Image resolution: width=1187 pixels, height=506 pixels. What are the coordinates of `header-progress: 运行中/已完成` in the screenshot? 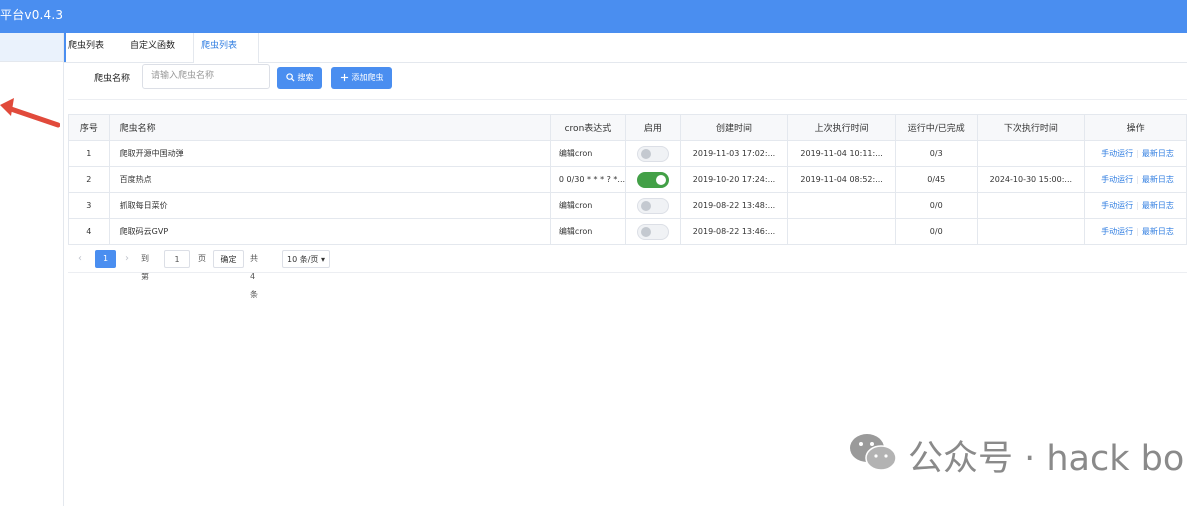 It's located at (936, 127).